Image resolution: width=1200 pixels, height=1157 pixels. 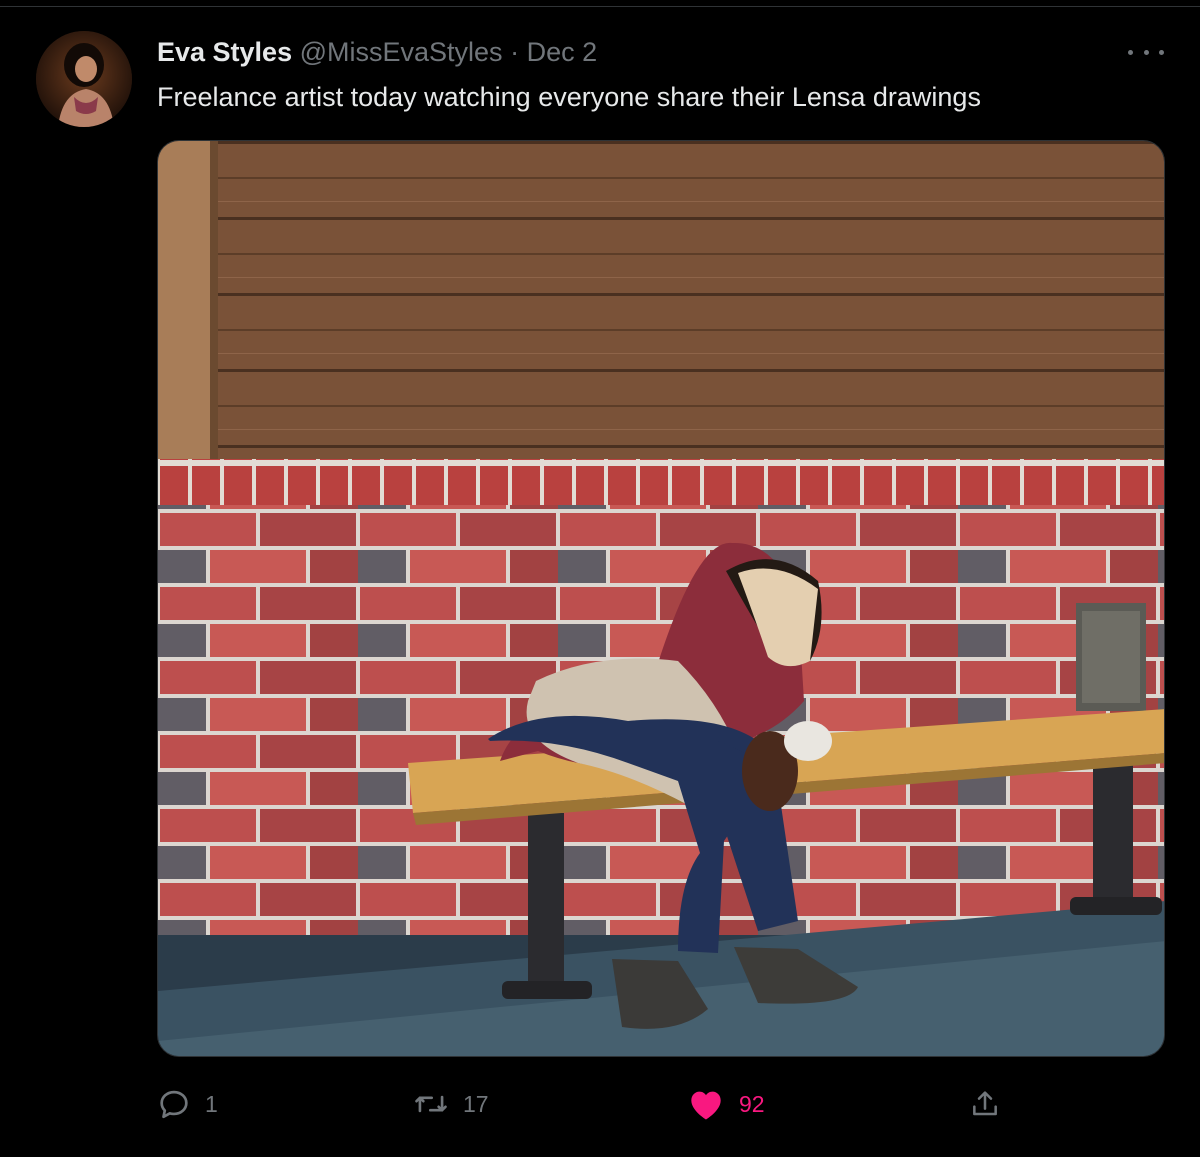 I want to click on retweet-button: 17, so click(x=451, y=1104).